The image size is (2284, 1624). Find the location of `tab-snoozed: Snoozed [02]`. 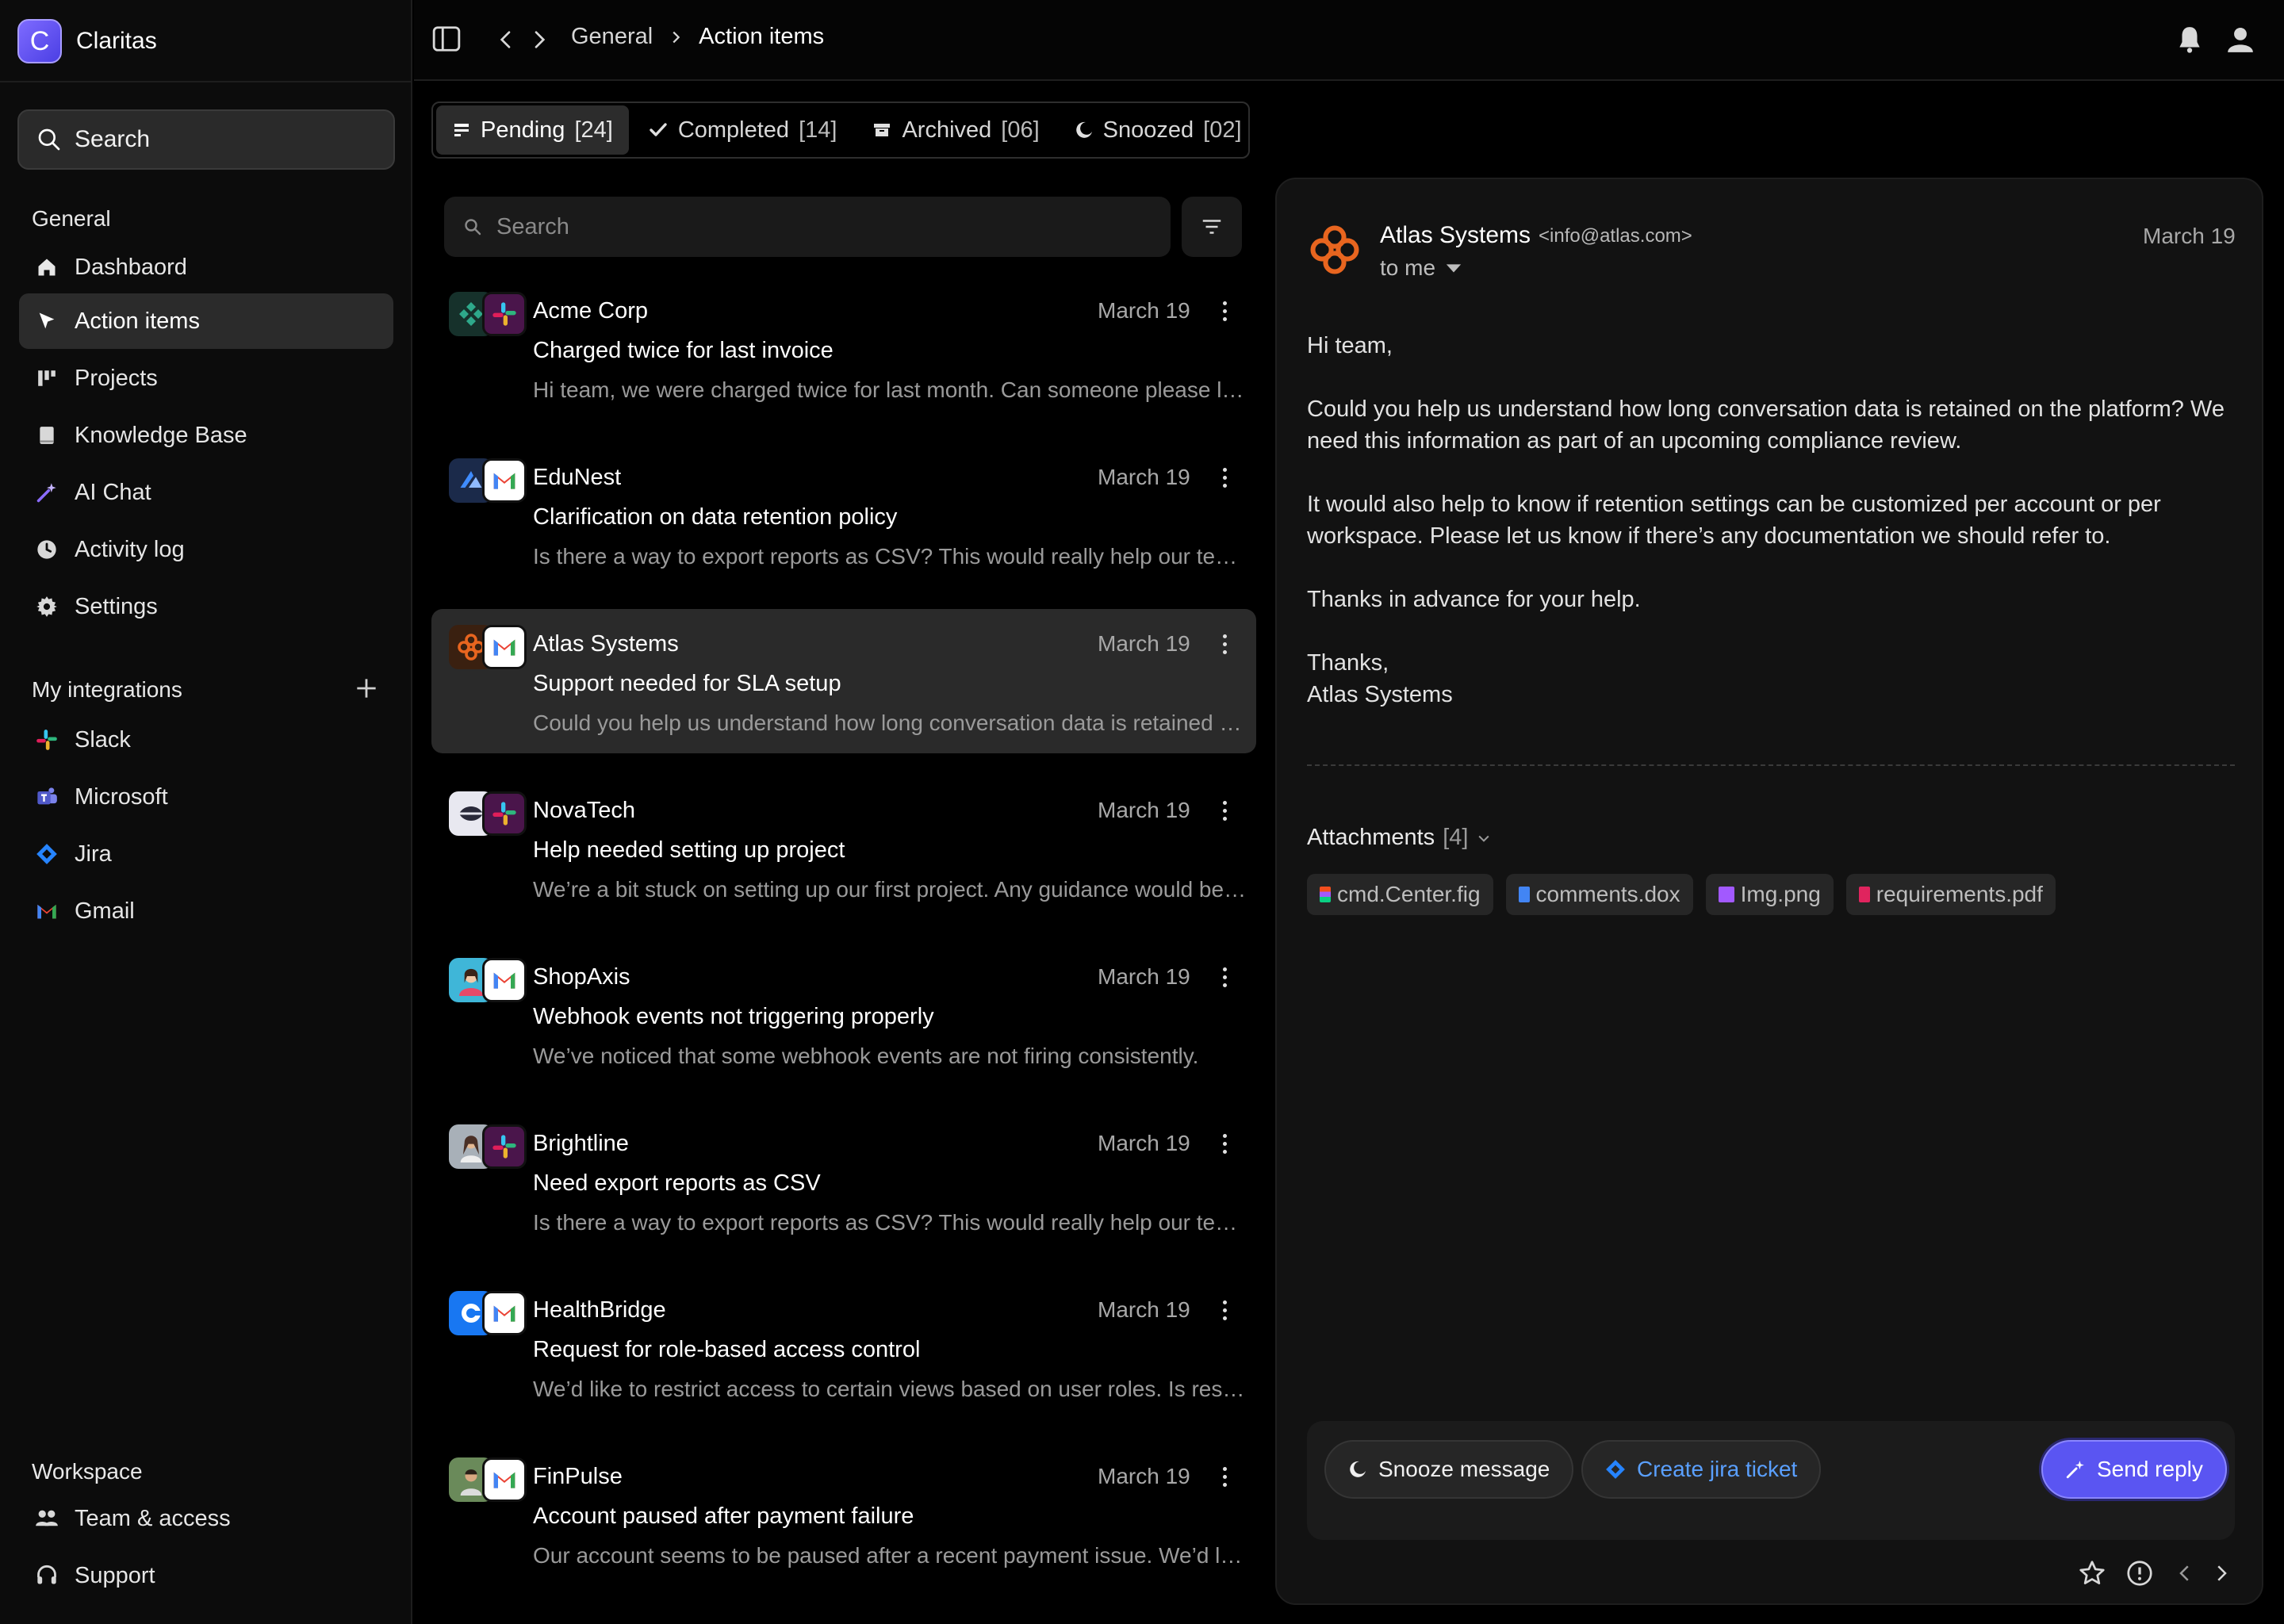

tab-snoozed: Snoozed [02] is located at coordinates (1158, 130).